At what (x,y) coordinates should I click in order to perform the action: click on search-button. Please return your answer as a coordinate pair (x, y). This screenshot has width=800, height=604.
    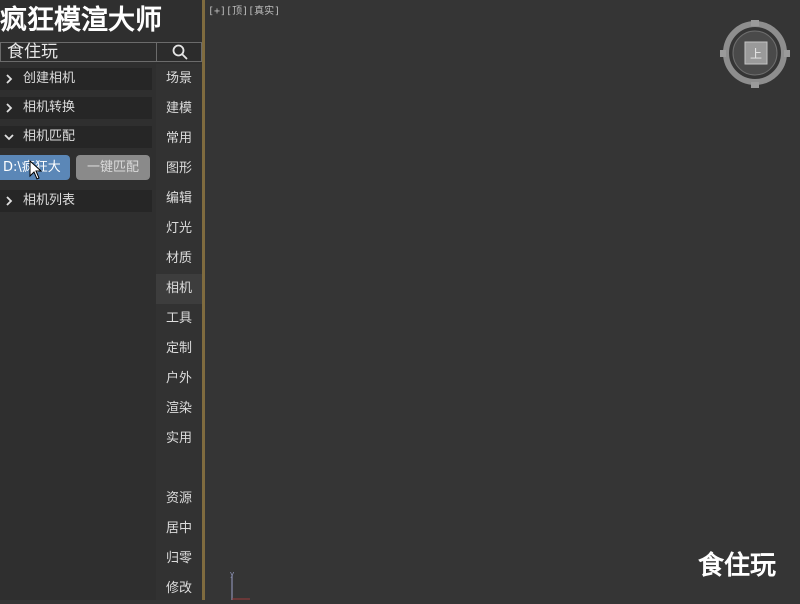
    Looking at the image, I should click on (179, 52).